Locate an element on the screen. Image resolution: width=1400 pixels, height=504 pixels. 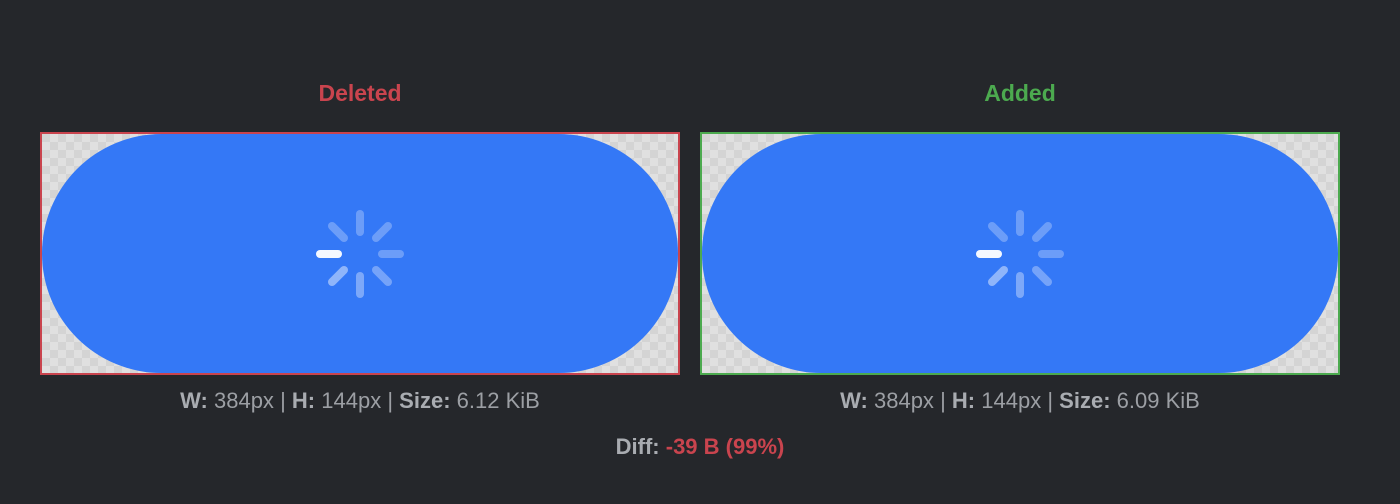
deleted-image-info: W: 384px | H: 144px | Size: 6.12 KiB is located at coordinates (360, 401).